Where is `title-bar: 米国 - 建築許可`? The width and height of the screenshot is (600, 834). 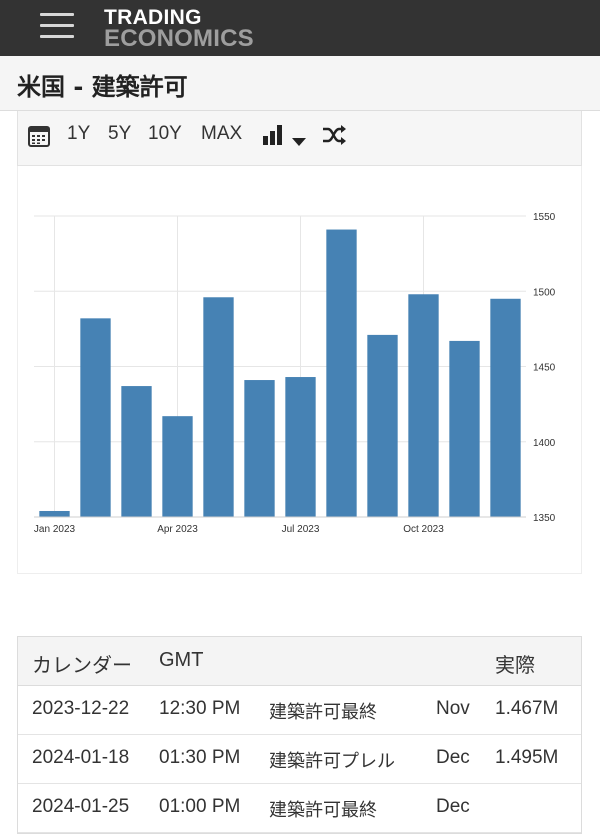 title-bar: 米国 - 建築許可 is located at coordinates (300, 83).